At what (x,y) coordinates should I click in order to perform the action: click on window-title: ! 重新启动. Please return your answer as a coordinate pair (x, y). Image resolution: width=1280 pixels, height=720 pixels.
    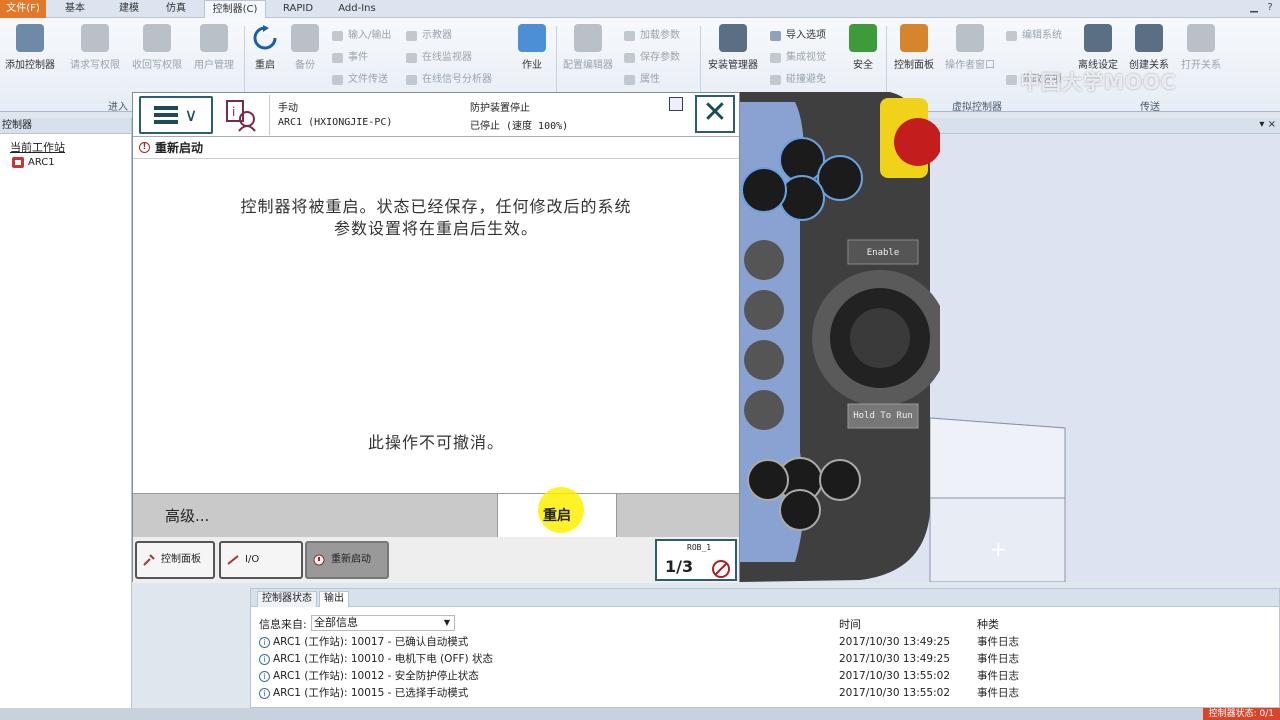
    Looking at the image, I should click on (436, 148).